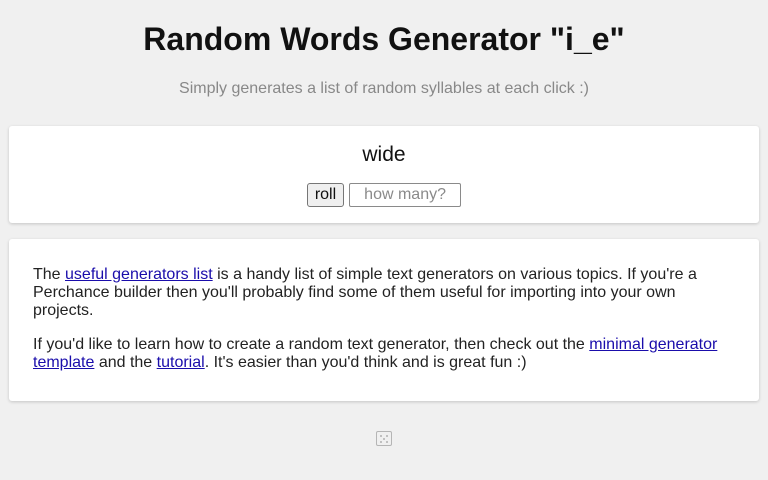 The width and height of the screenshot is (768, 480). Describe the element at coordinates (384, 39) in the screenshot. I see `page-title: Random Words Generator "i_e"` at that location.